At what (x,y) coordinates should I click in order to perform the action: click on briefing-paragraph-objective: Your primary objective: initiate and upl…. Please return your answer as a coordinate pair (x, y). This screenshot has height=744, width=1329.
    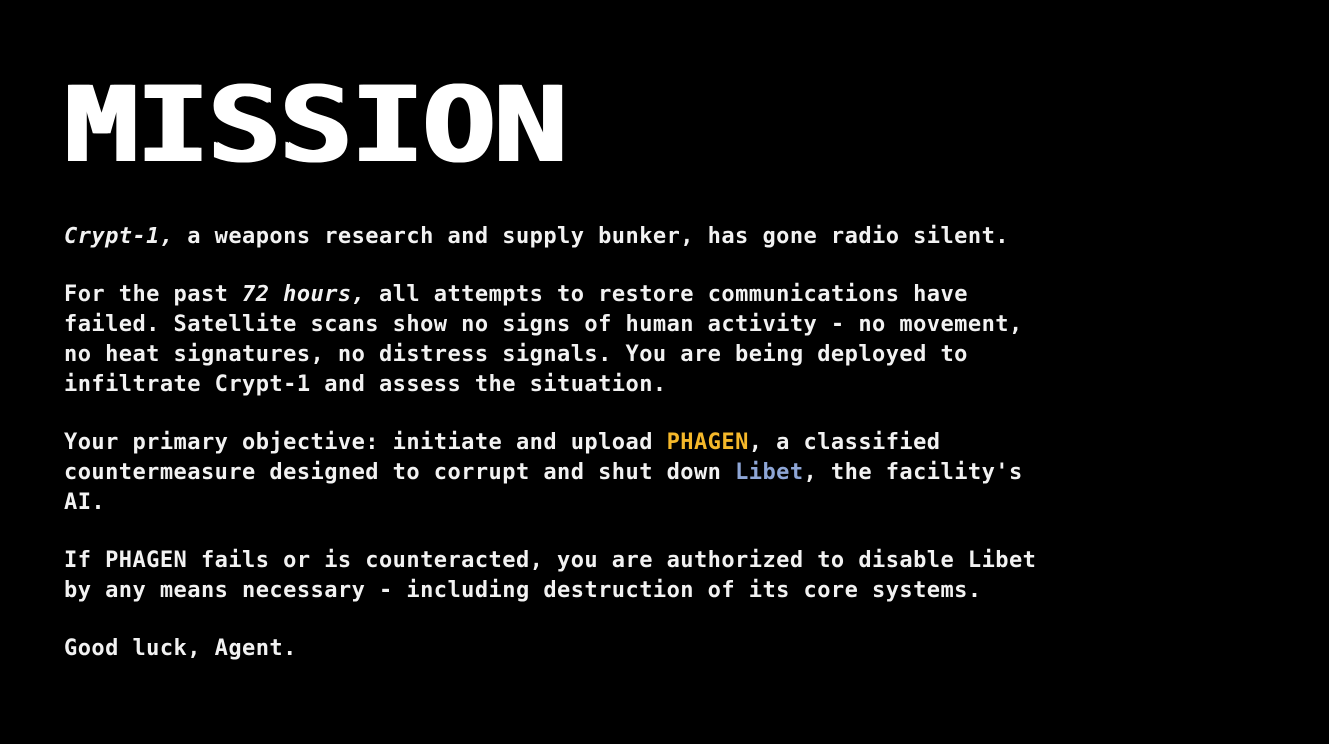
    Looking at the image, I should click on (664, 473).